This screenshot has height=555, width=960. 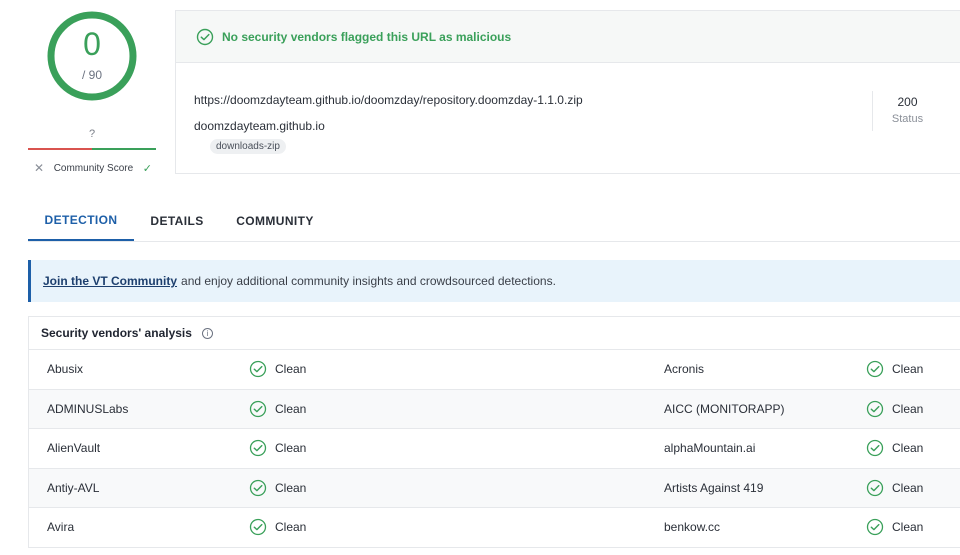 I want to click on vendor-name: Acronis, so click(x=684, y=369).